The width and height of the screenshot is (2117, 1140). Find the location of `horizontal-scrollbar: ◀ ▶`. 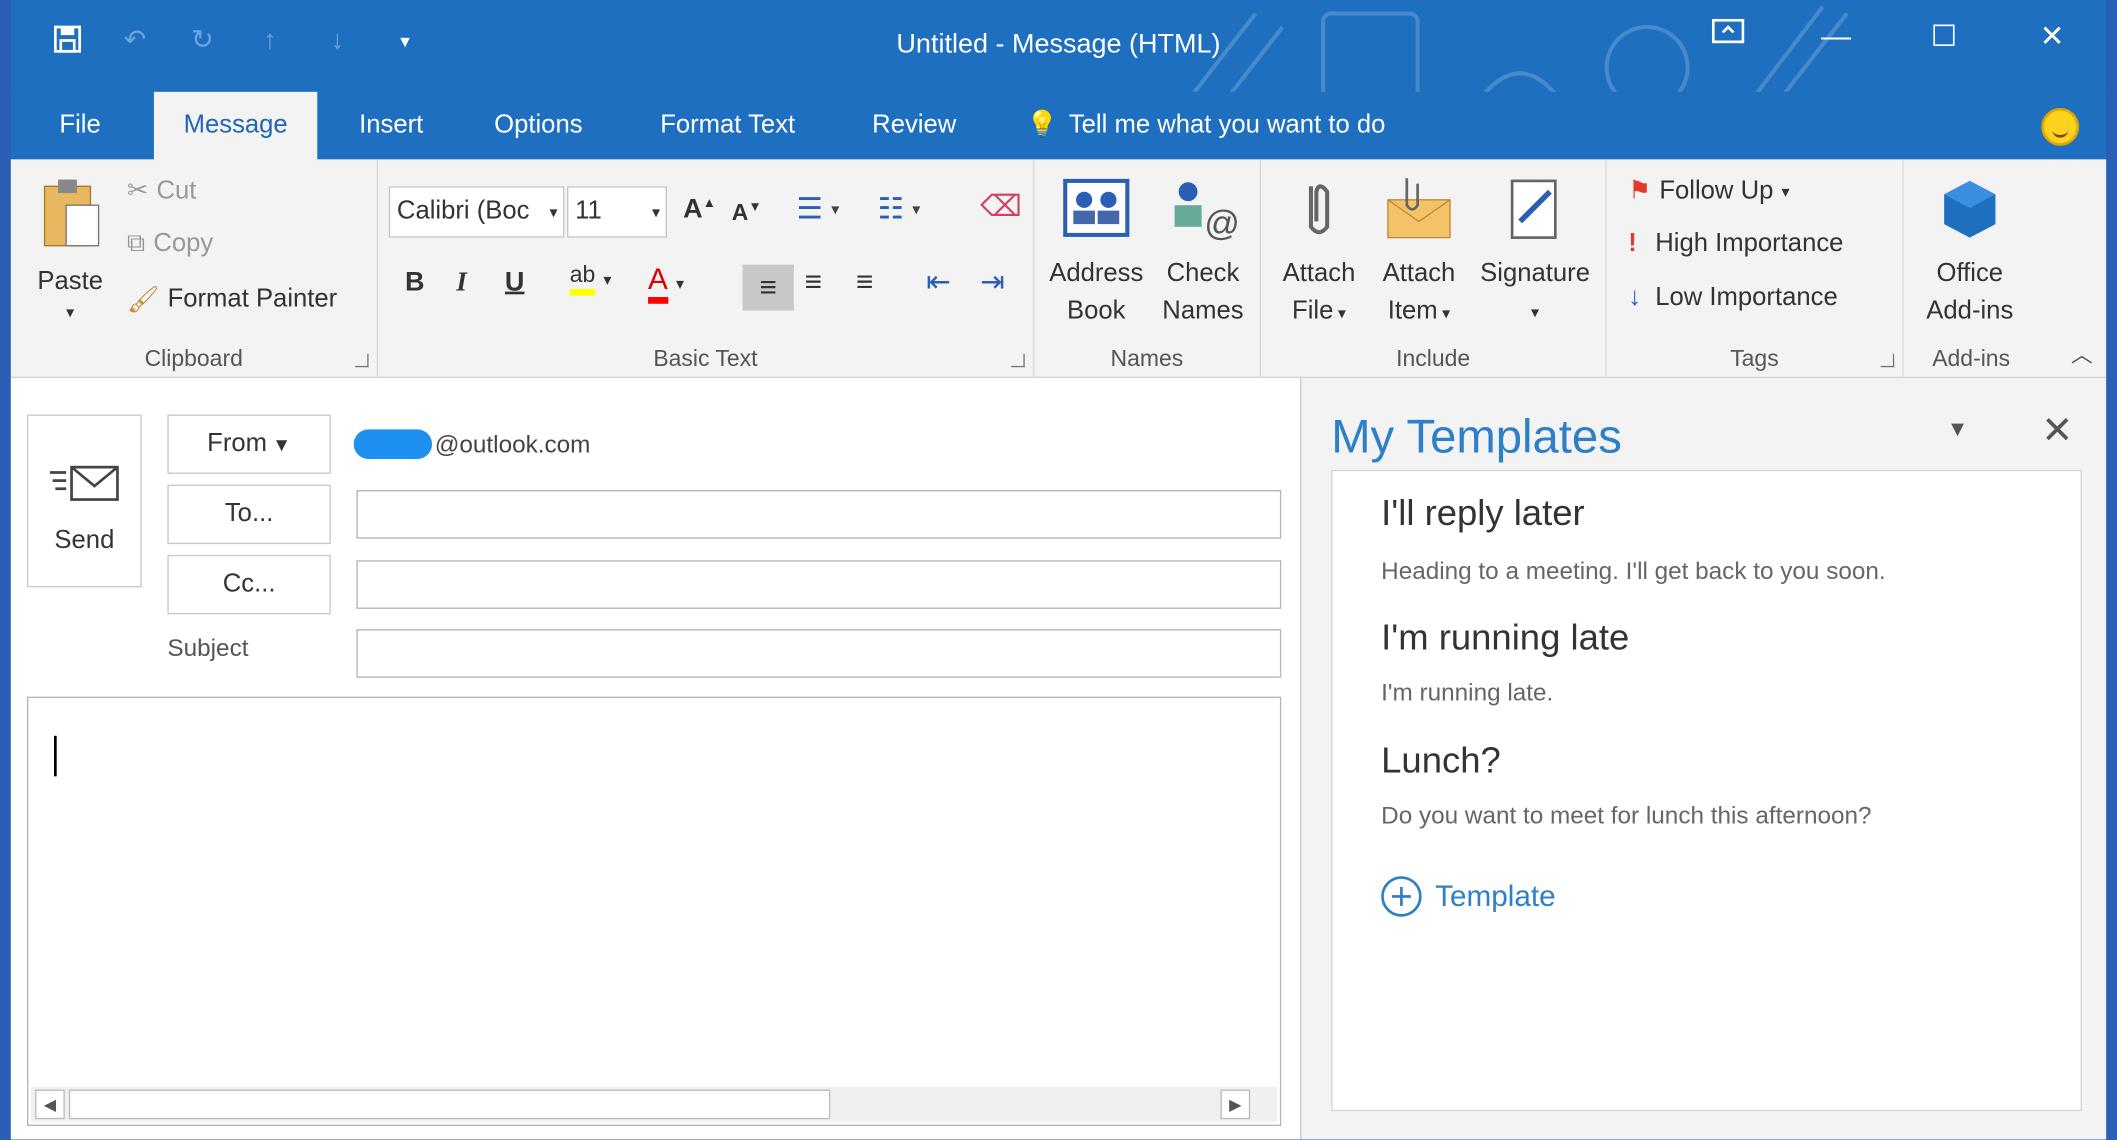

horizontal-scrollbar: ◀ ▶ is located at coordinates (654, 1104).